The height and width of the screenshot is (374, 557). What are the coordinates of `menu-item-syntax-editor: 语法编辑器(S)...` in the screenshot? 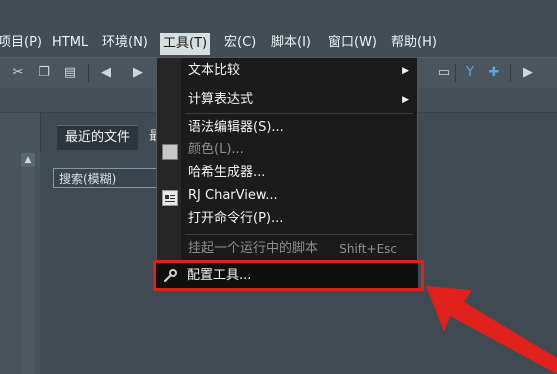 It's located at (236, 128).